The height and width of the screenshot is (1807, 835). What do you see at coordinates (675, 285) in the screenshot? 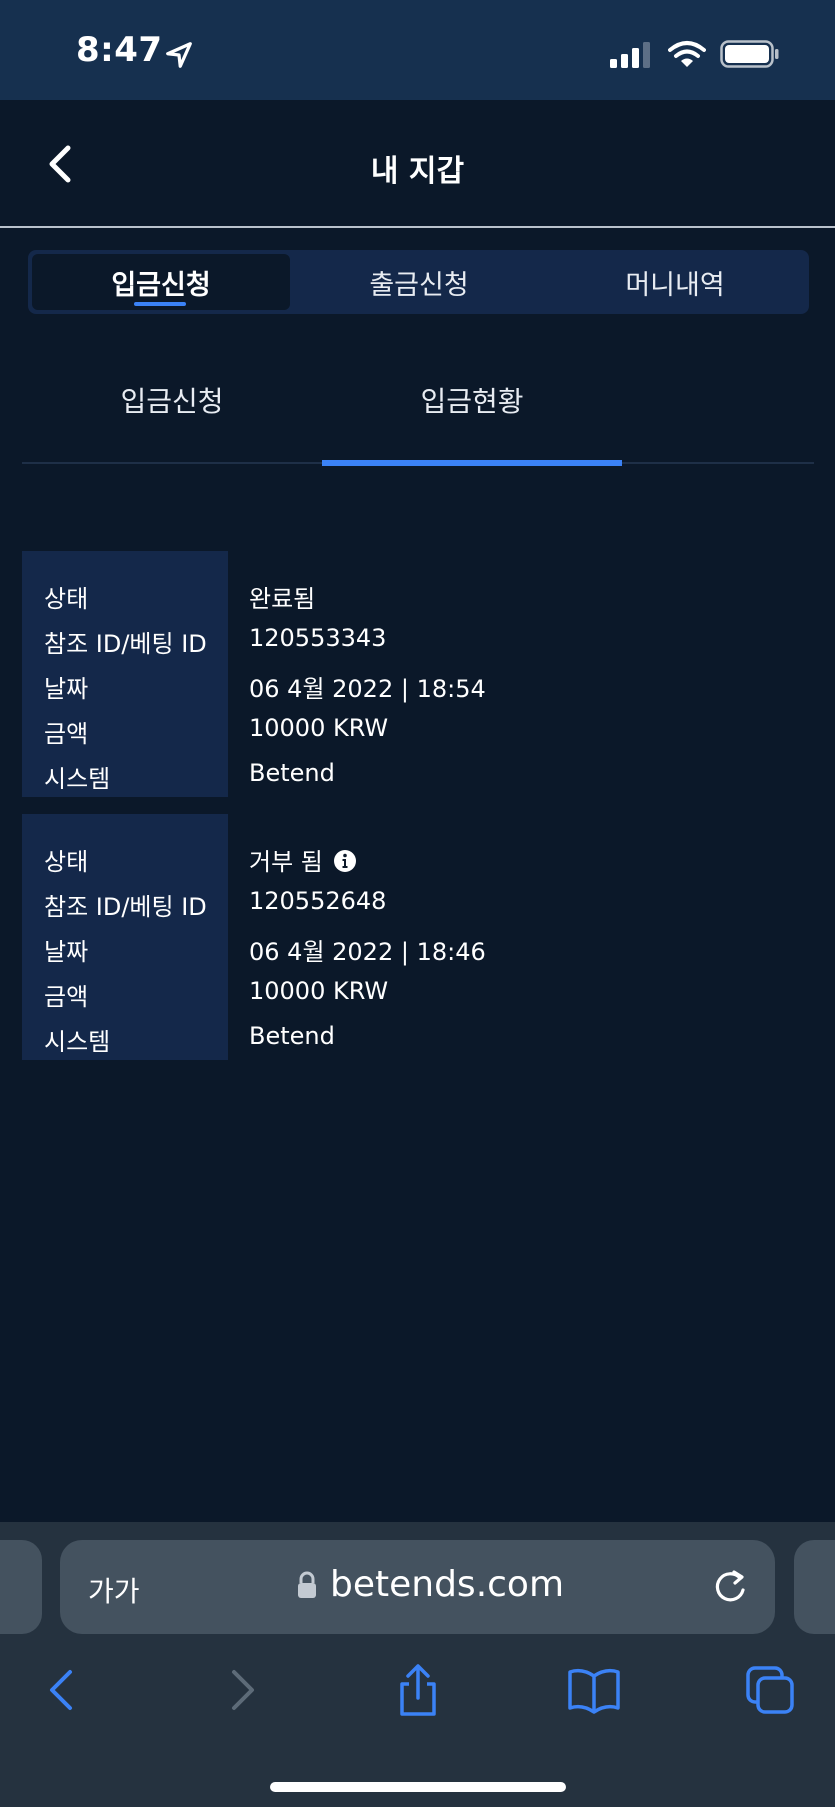
I see `tab-label: 머니내역` at bounding box center [675, 285].